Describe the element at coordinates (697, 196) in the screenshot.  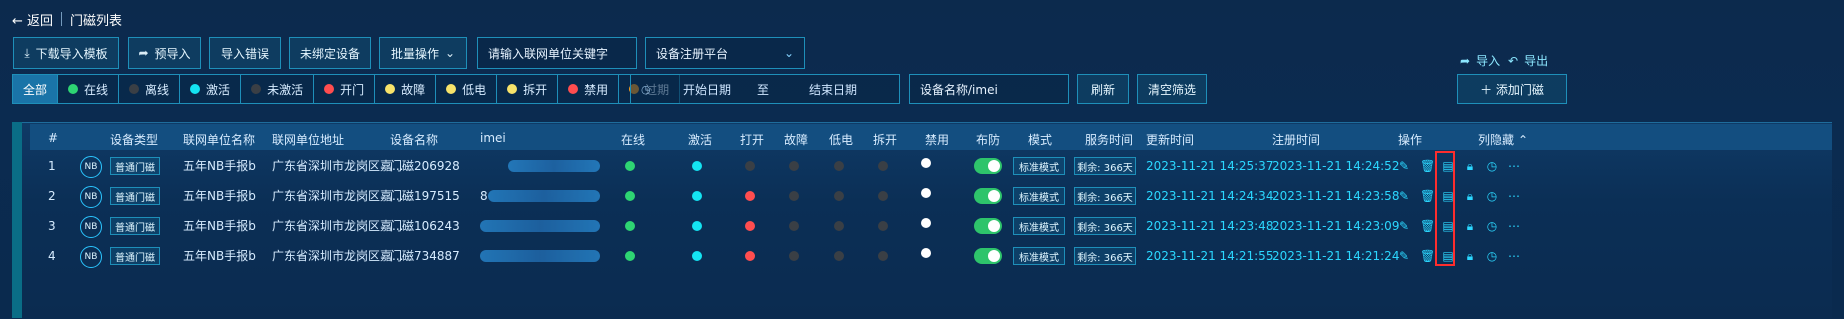
I see `active-dot` at that location.